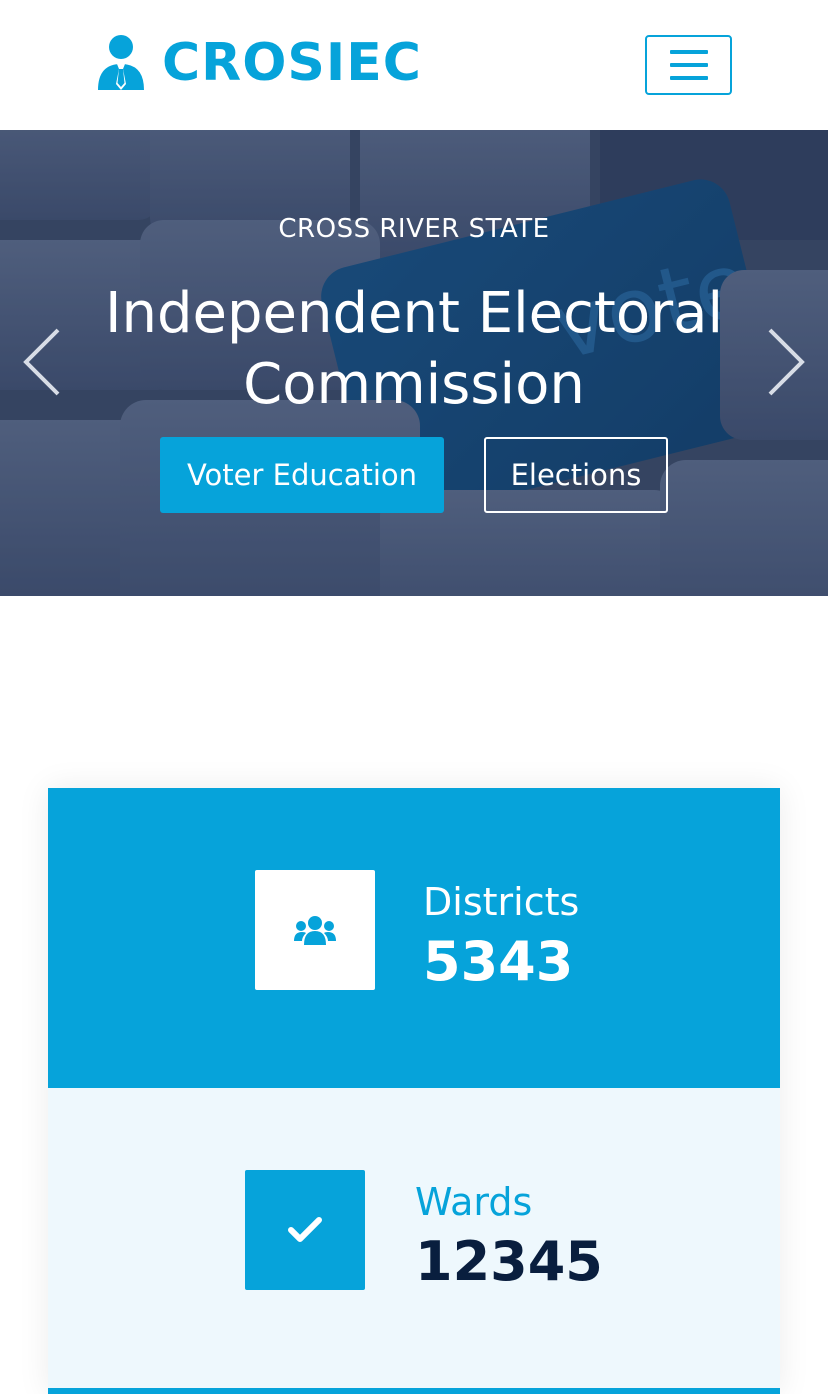 The image size is (828, 1394). What do you see at coordinates (474, 1202) in the screenshot?
I see `stat-label: Wards` at bounding box center [474, 1202].